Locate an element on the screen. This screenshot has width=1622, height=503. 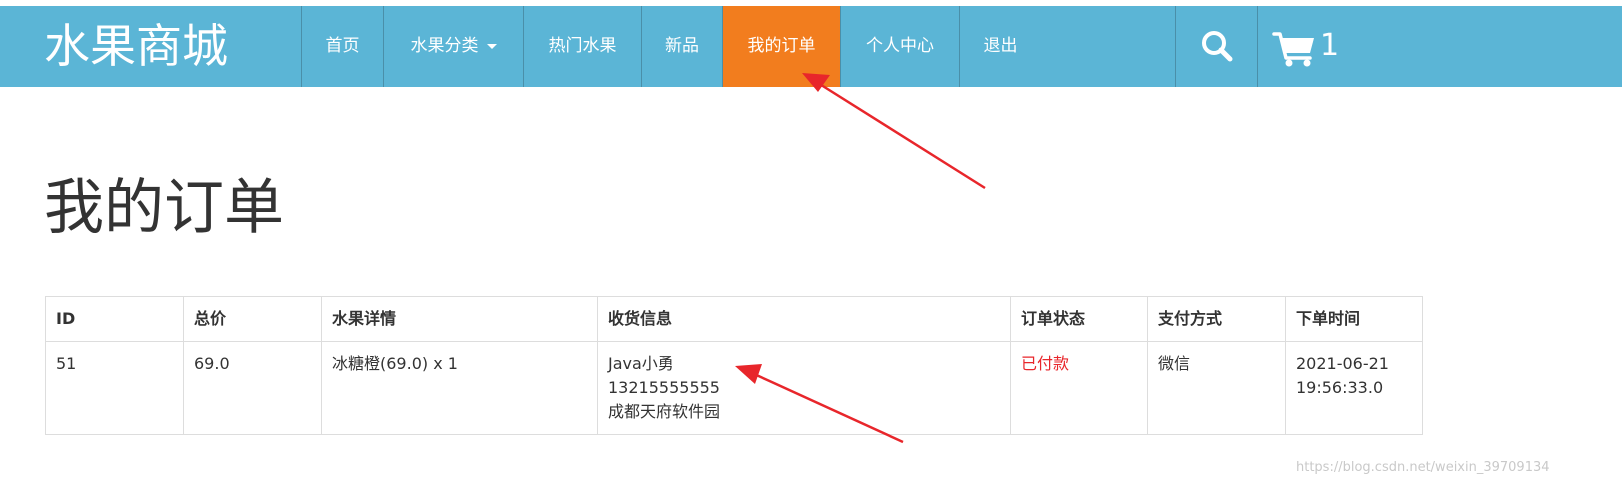
watermark: https://blog.csdn.net/weixin_39709134 is located at coordinates (1423, 467).